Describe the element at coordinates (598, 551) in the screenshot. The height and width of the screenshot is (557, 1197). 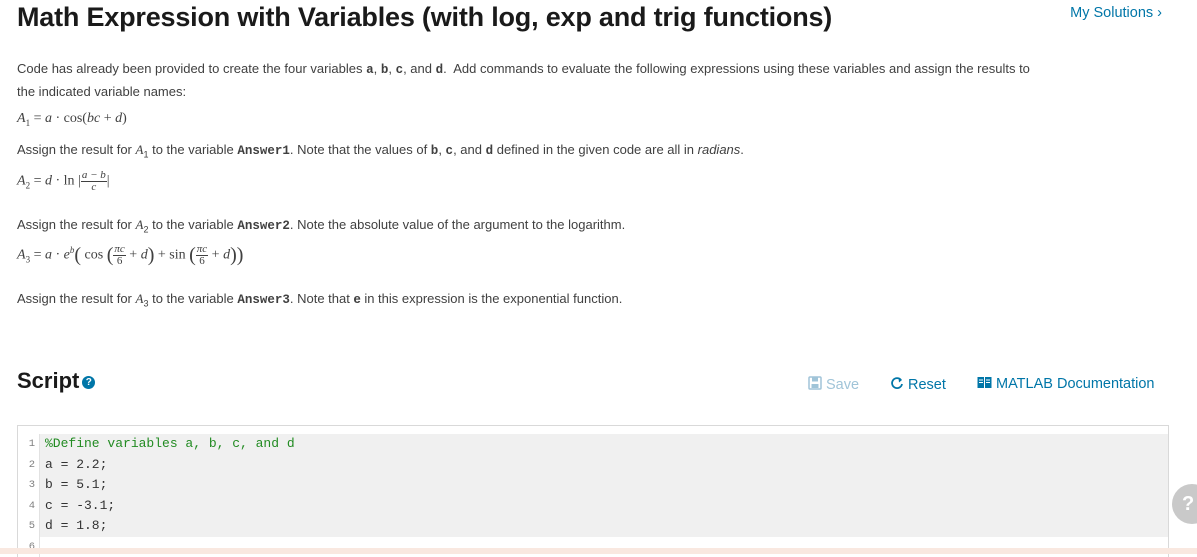
I see `bottom-bar` at that location.